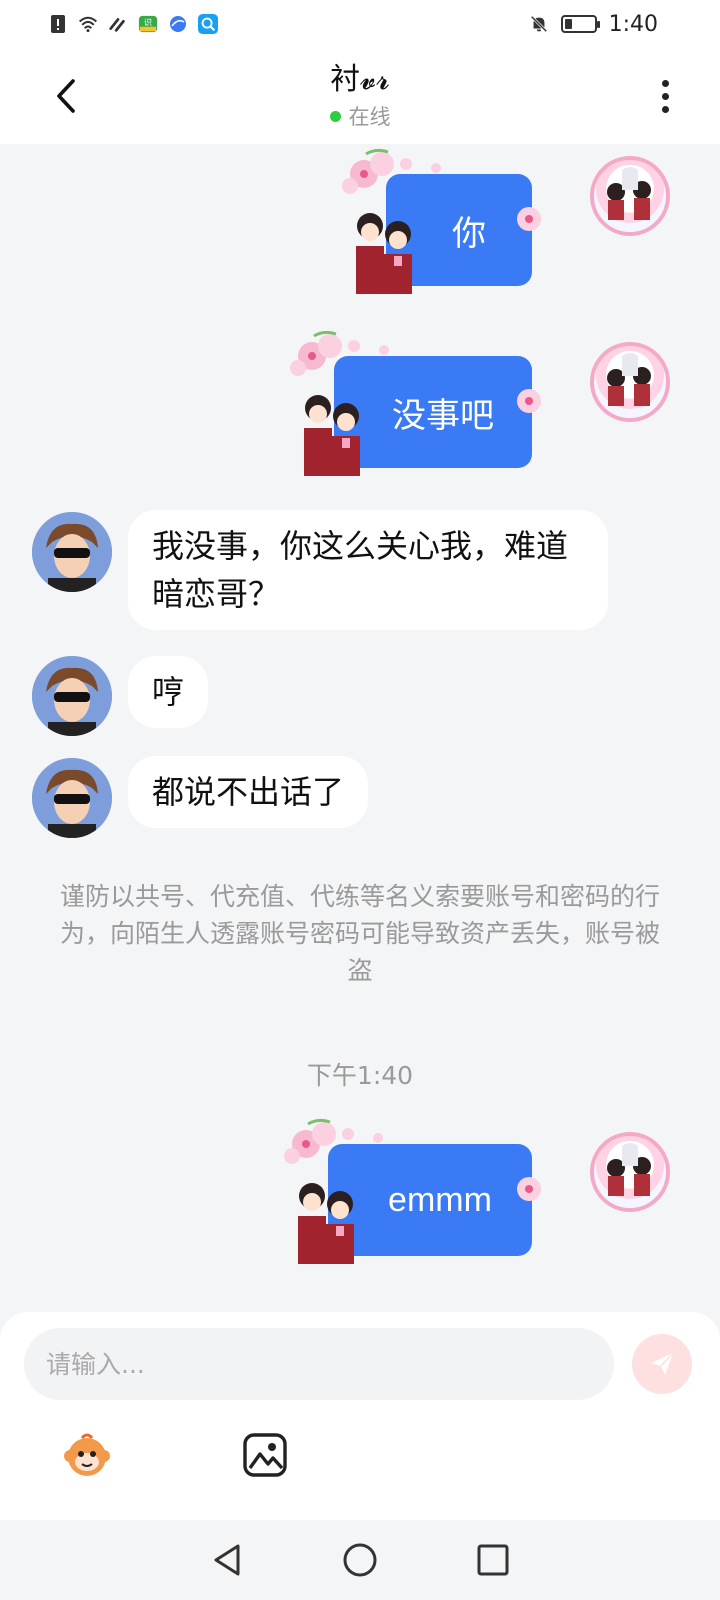 Image resolution: width=720 pixels, height=1600 pixels. I want to click on message-text: 哼, so click(168, 692).